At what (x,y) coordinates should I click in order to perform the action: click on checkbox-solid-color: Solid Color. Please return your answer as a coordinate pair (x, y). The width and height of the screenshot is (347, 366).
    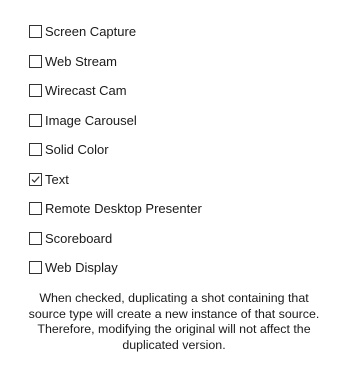
    Looking at the image, I should click on (115, 150).